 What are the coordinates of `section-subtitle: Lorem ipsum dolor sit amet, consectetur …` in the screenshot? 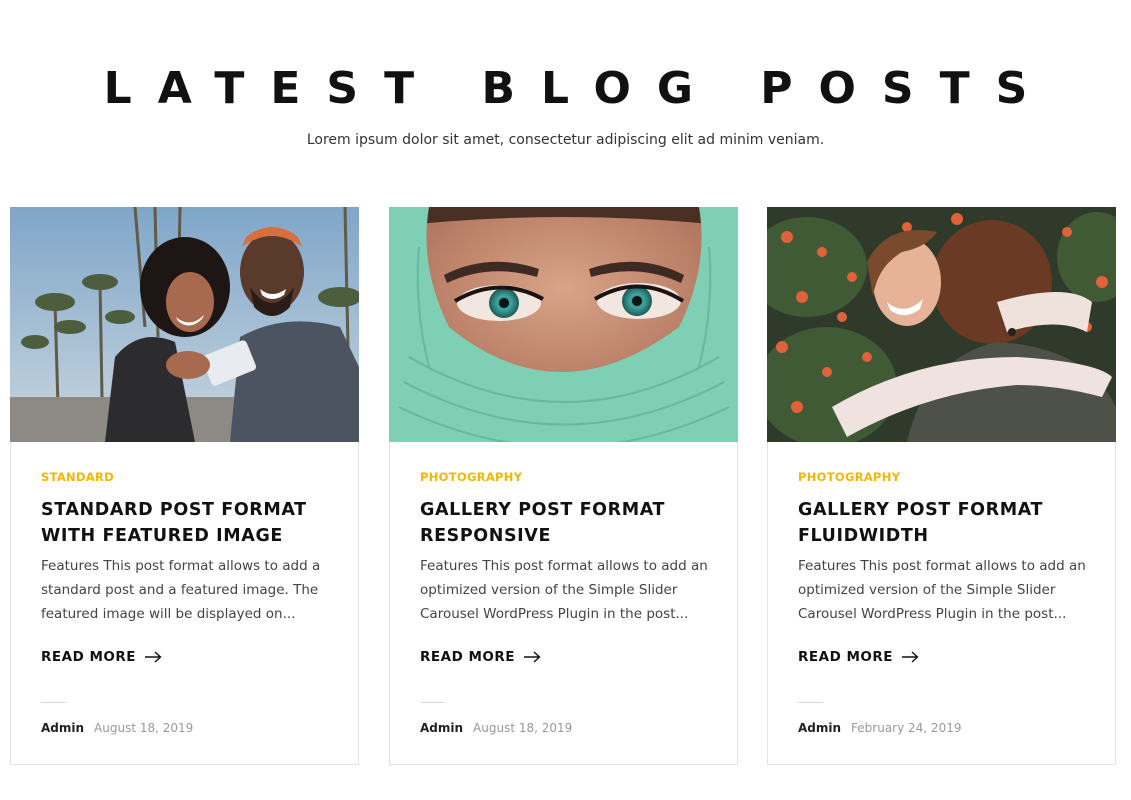 It's located at (565, 140).